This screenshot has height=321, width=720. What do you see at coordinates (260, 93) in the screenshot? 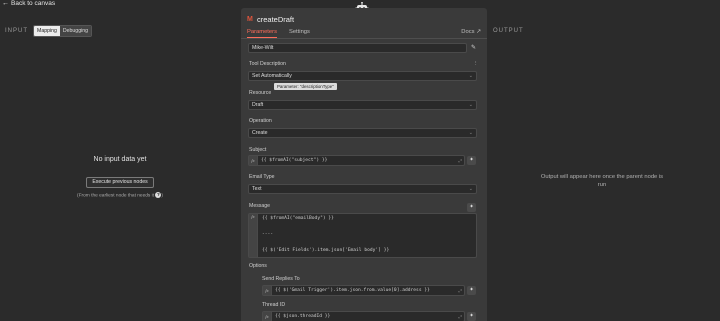
I see `resource-label: Resource` at bounding box center [260, 93].